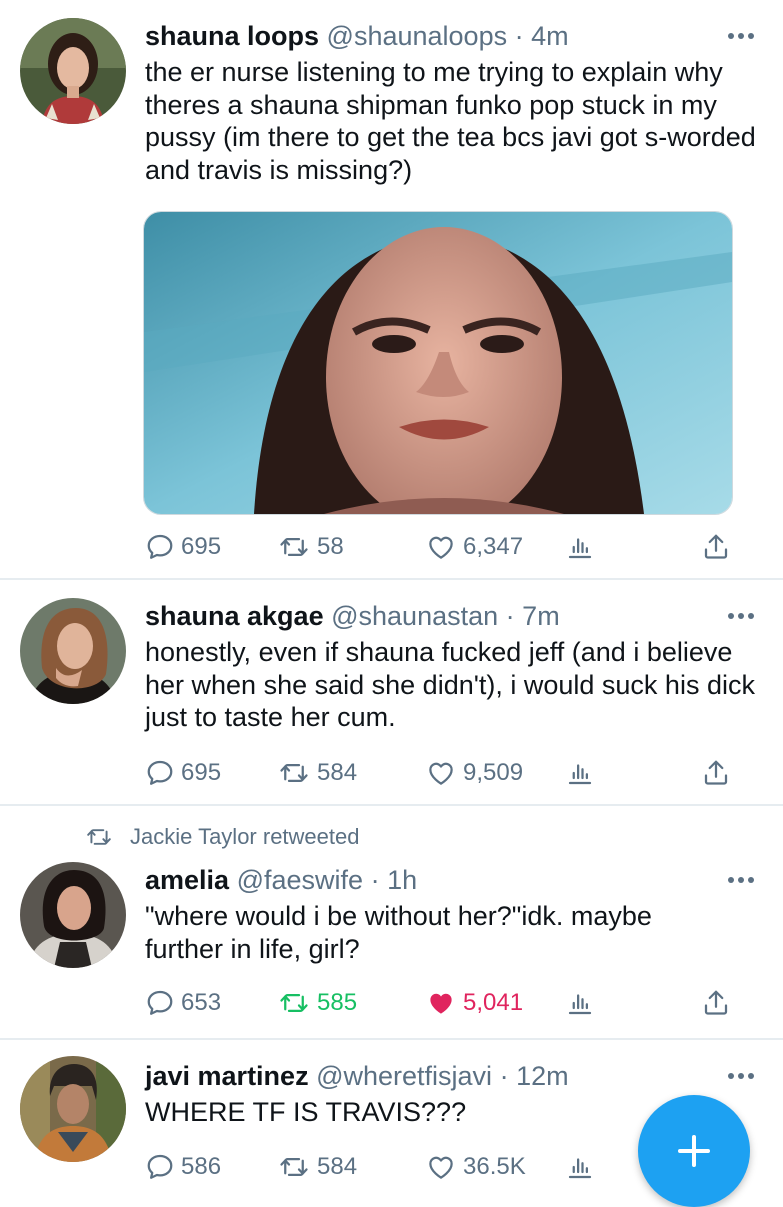 The width and height of the screenshot is (783, 1207). I want to click on like-button: 6,347, so click(474, 547).